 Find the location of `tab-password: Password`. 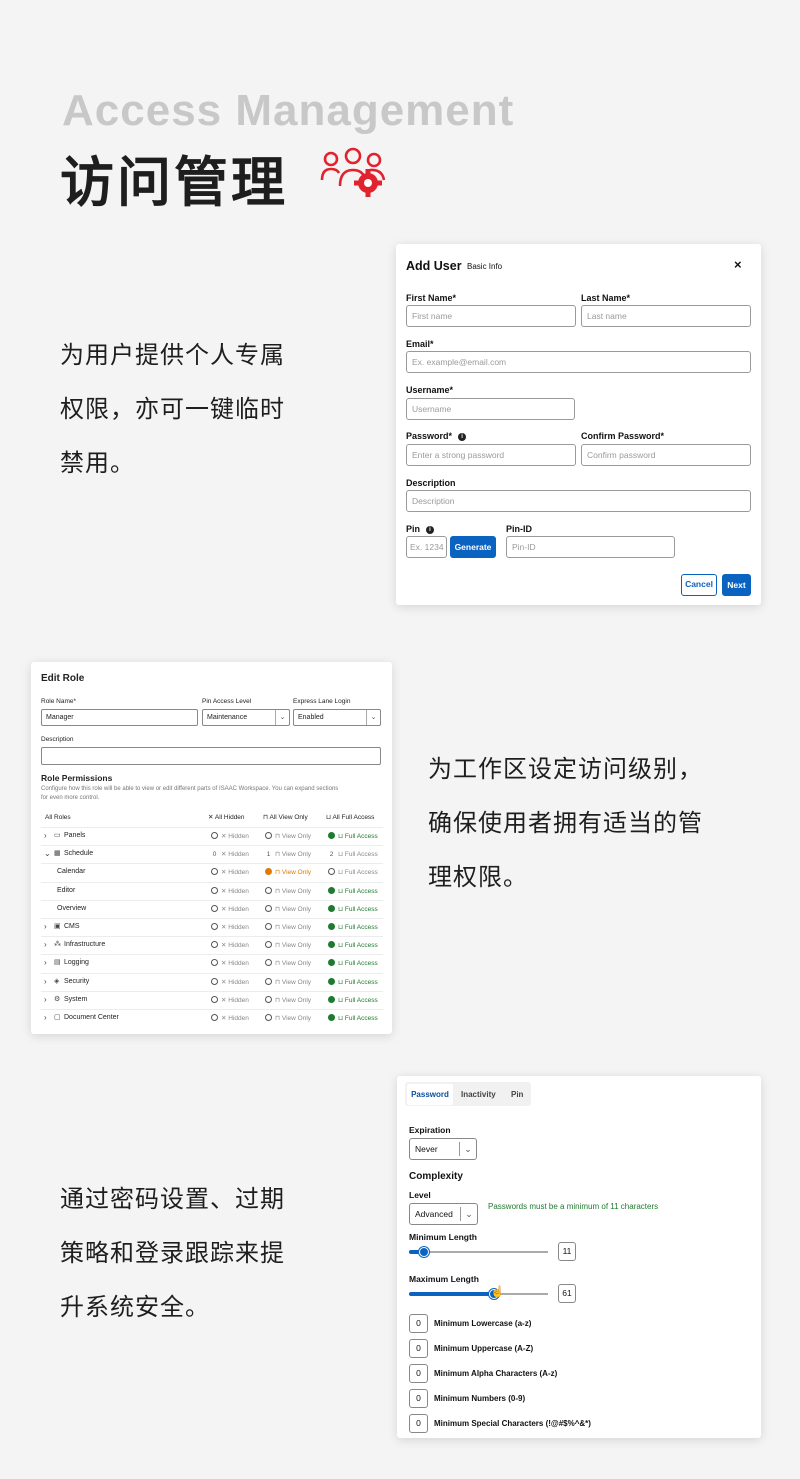

tab-password: Password is located at coordinates (430, 1094).